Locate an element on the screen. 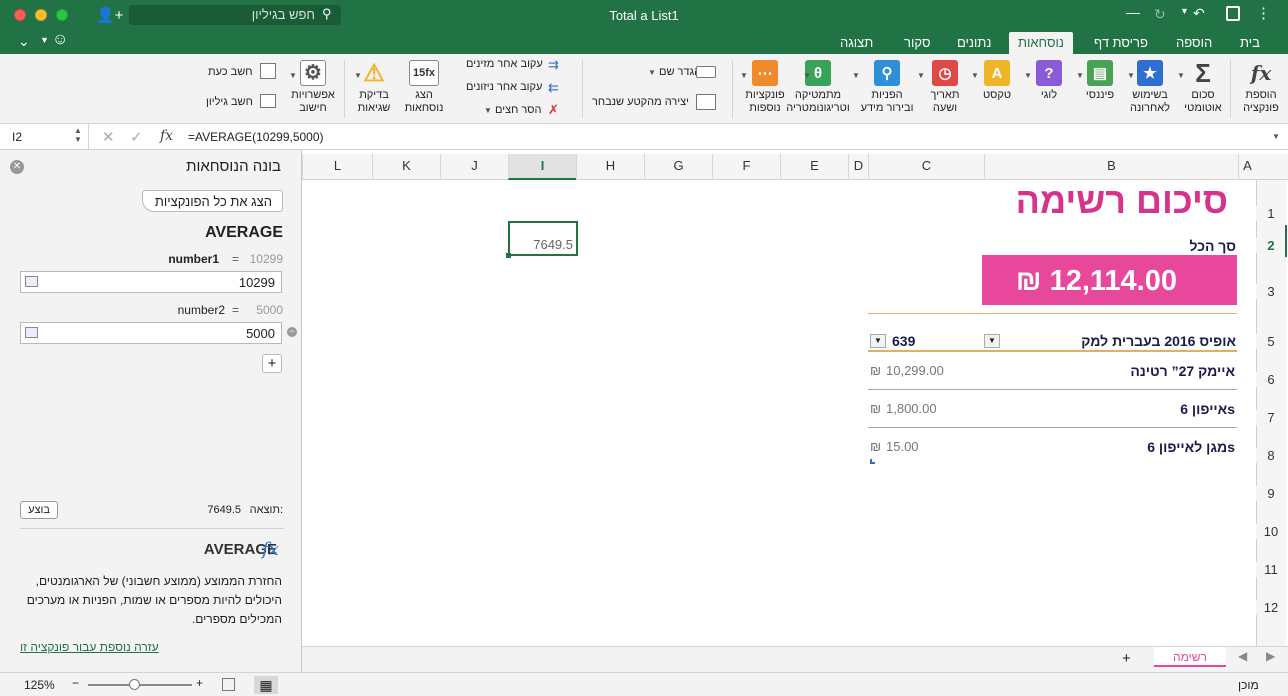 This screenshot has height=696, width=1288. zoom-slider is located at coordinates (140, 685).